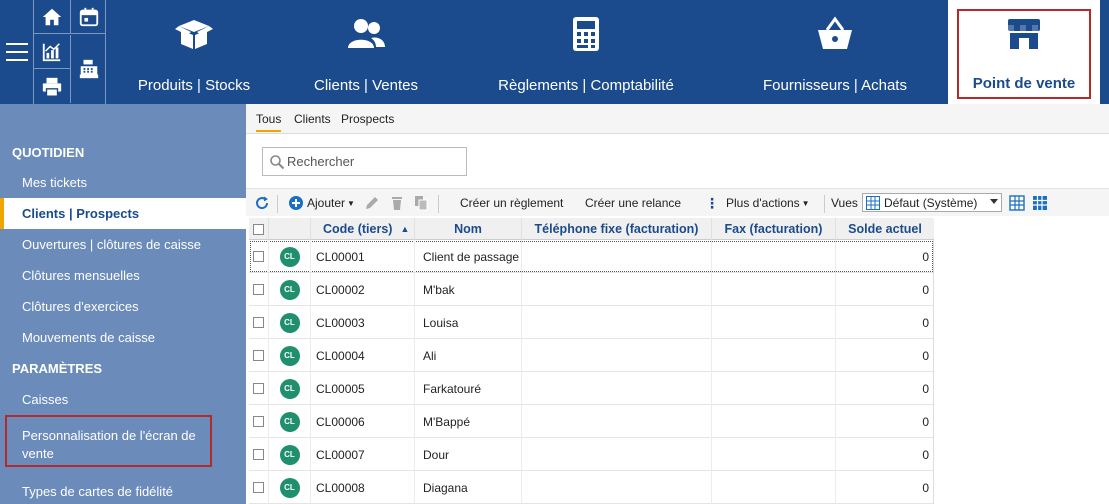 The width and height of the screenshot is (1109, 504). I want to click on more-actions-button: ⋮ Plus d'actions ▼, so click(757, 203).